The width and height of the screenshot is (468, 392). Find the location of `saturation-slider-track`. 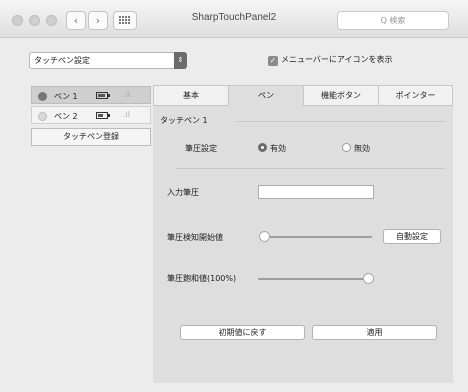

saturation-slider-track is located at coordinates (313, 279).